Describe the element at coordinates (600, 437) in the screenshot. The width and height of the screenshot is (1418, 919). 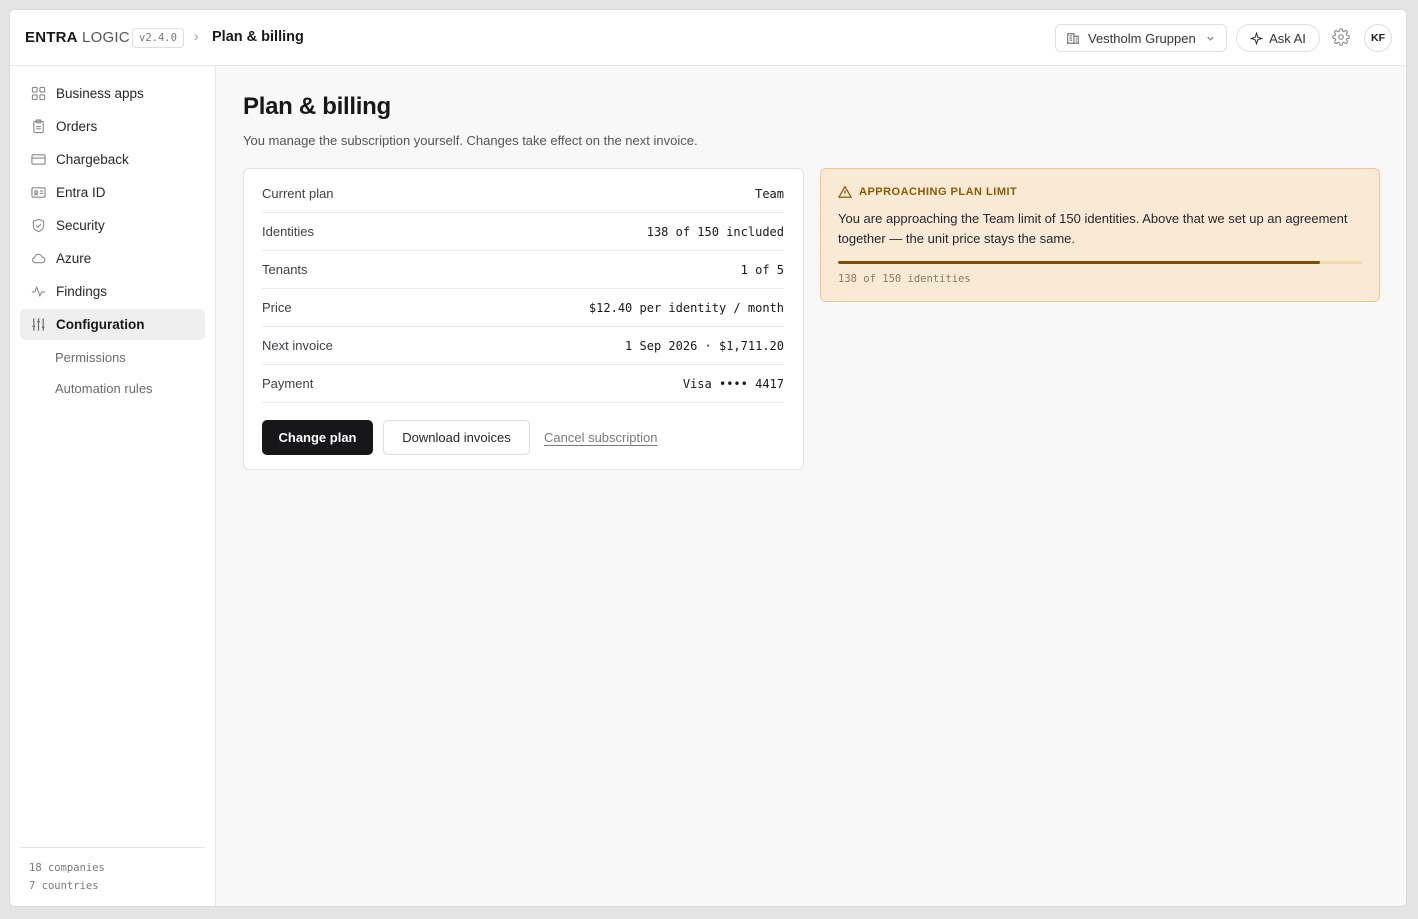
I see `cancel-subscription-link: Cancel subscription` at that location.